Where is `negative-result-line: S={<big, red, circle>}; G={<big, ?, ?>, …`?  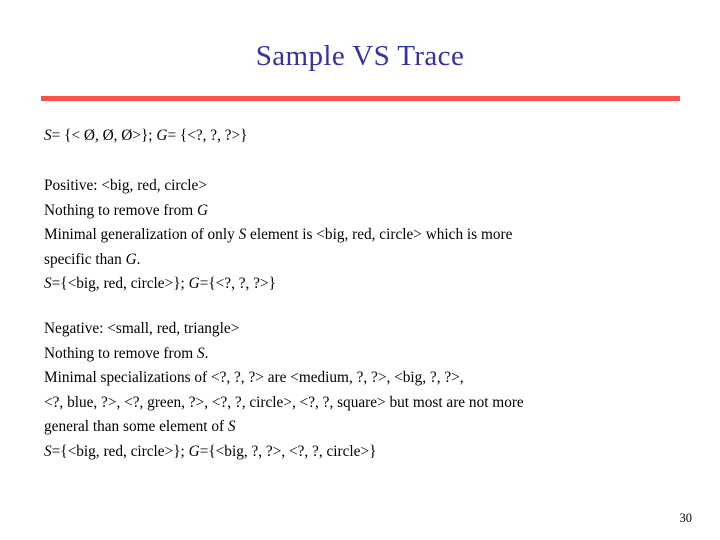 negative-result-line: S={<big, red, circle>}; G={<big, ?, ?>, … is located at coordinates (210, 451).